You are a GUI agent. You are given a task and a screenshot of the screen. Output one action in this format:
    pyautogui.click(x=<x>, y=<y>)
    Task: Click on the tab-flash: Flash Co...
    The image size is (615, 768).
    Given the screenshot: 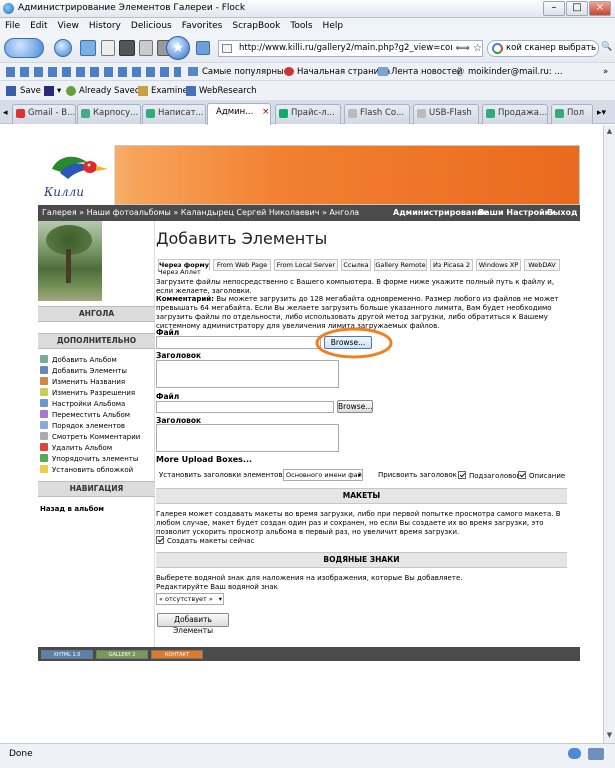 What is the action you would take?
    pyautogui.click(x=377, y=114)
    